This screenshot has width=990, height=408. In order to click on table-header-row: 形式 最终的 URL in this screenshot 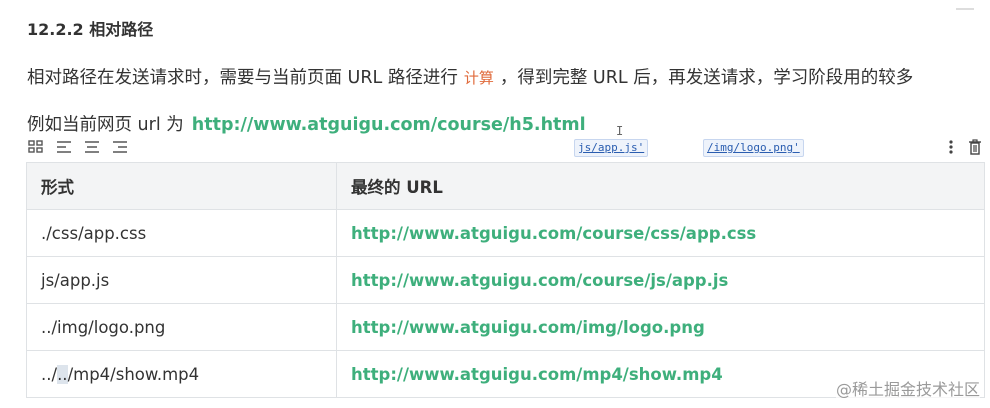, I will do `click(505, 186)`.